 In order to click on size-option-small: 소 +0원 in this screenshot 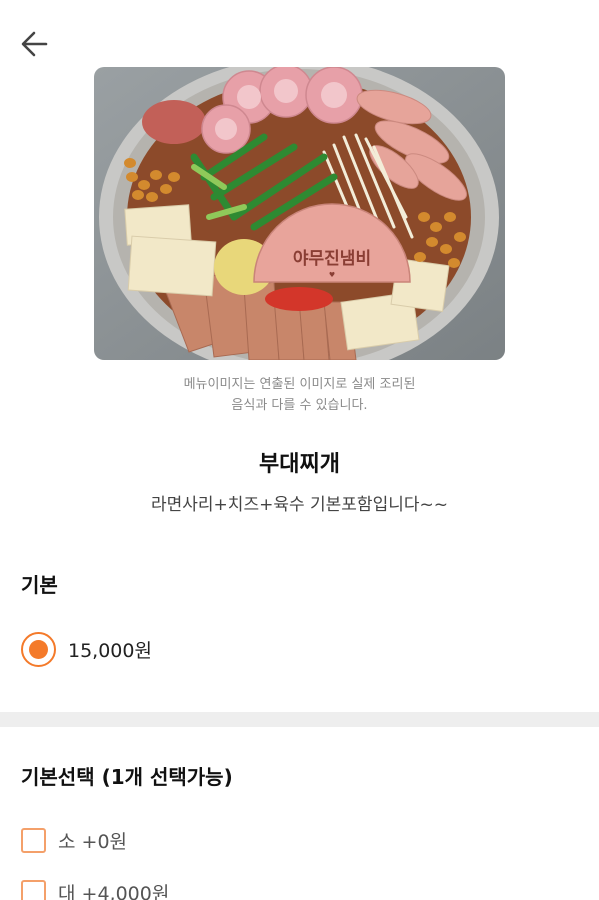, I will do `click(74, 840)`.